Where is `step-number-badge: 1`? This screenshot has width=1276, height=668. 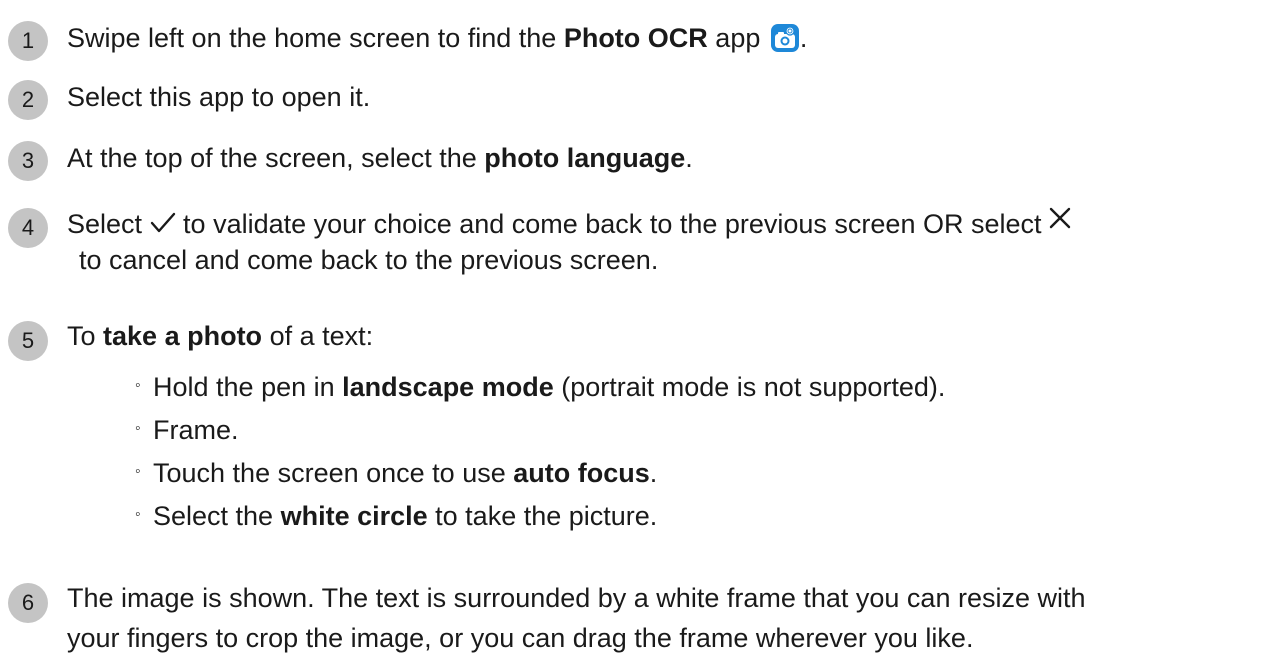
step-number-badge: 1 is located at coordinates (28, 41).